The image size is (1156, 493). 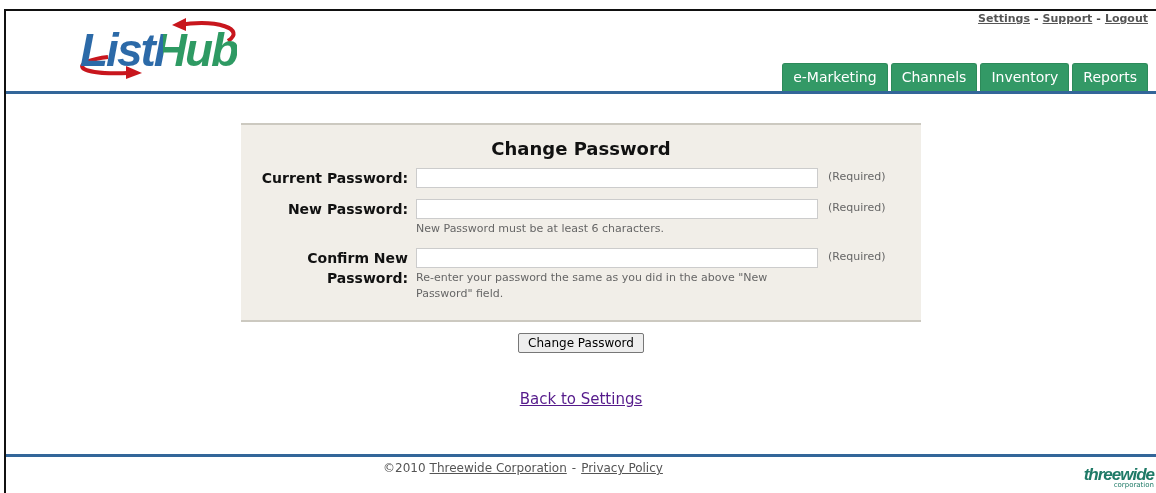 What do you see at coordinates (835, 77) in the screenshot?
I see `nav-tab: e-Marketing` at bounding box center [835, 77].